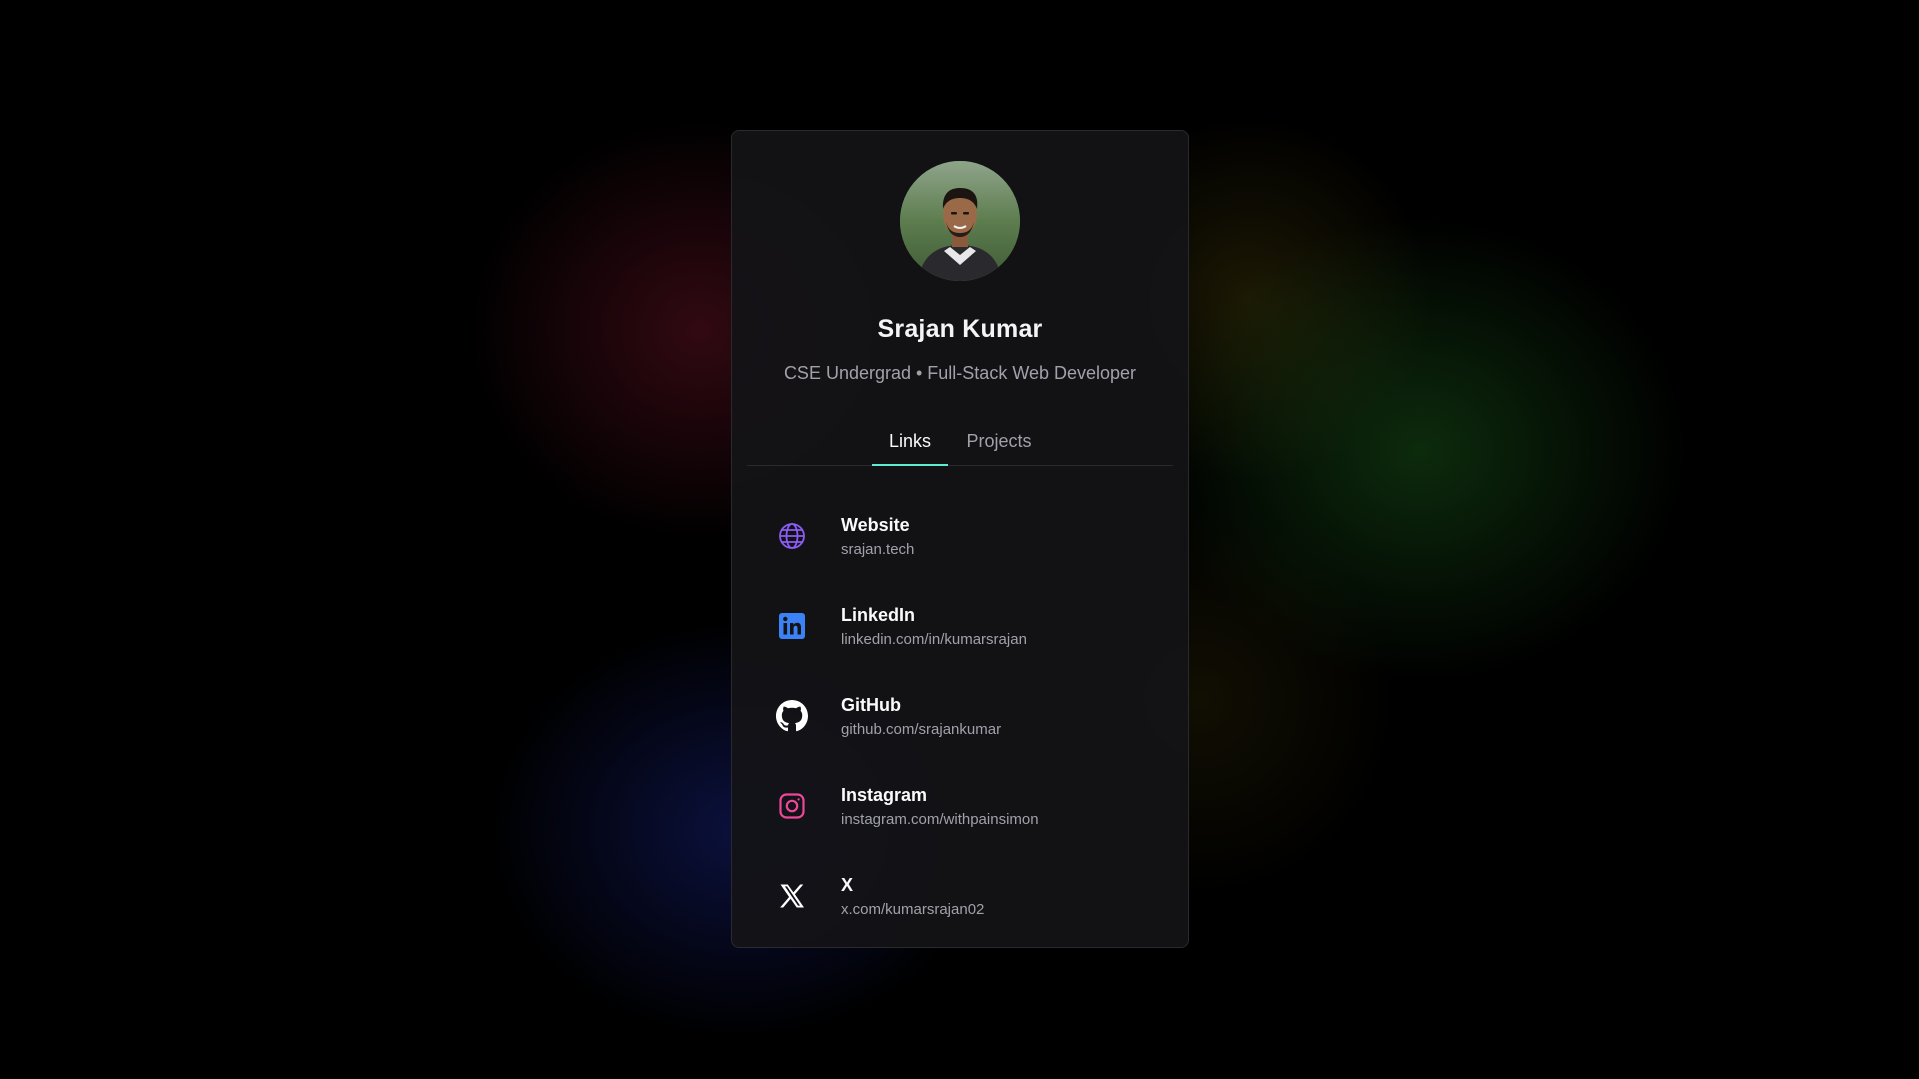  What do you see at coordinates (792, 536) in the screenshot?
I see `globe-icon` at bounding box center [792, 536].